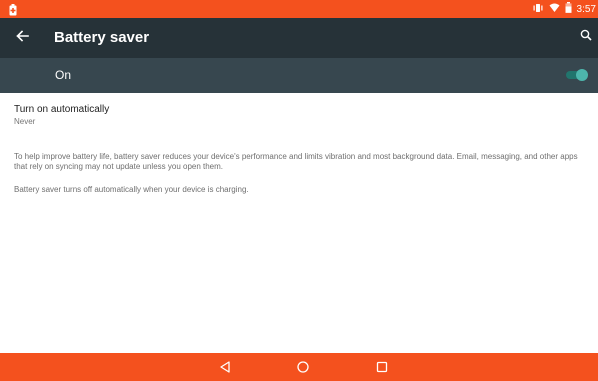 This screenshot has width=598, height=381. What do you see at coordinates (538, 9) in the screenshot?
I see `vibrate-icon` at bounding box center [538, 9].